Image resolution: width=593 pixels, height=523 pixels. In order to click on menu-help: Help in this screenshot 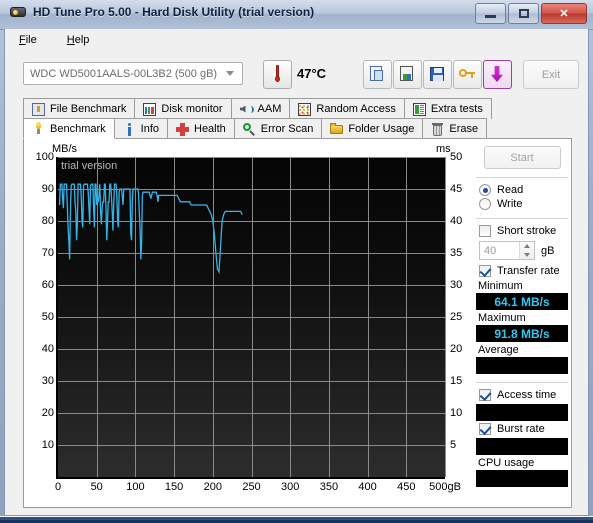, I will do `click(78, 40)`.